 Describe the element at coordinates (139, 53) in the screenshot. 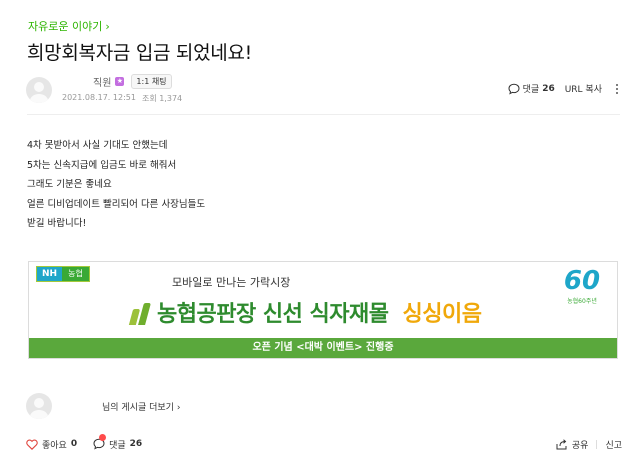

I see `post-title: 희망회복자금 입금 되었네요!` at that location.